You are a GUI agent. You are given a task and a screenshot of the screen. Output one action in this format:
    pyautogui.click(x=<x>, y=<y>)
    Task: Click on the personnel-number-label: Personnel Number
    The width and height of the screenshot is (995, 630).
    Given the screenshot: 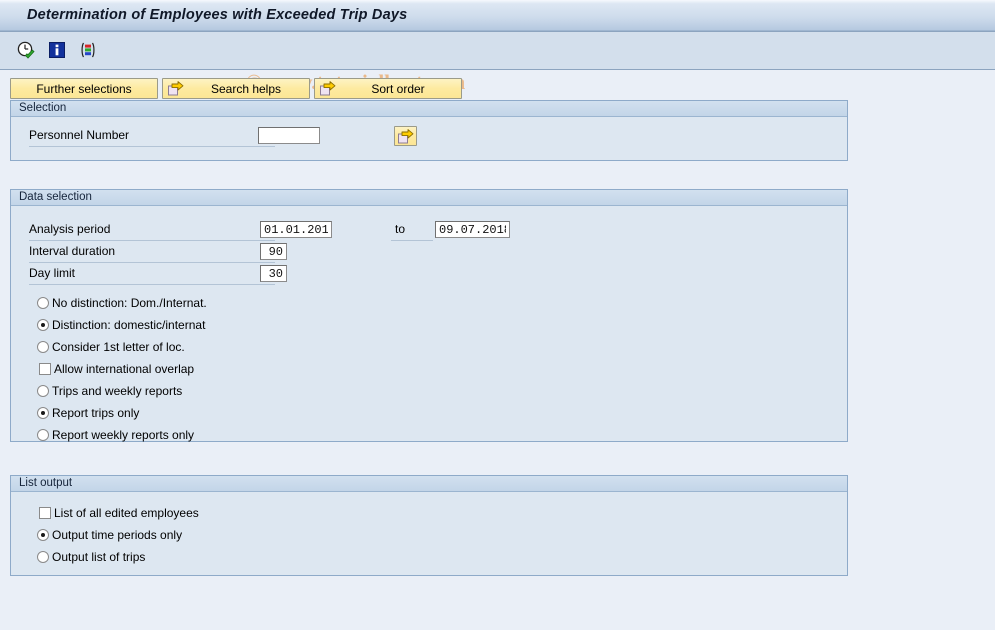 What is the action you would take?
    pyautogui.click(x=79, y=135)
    